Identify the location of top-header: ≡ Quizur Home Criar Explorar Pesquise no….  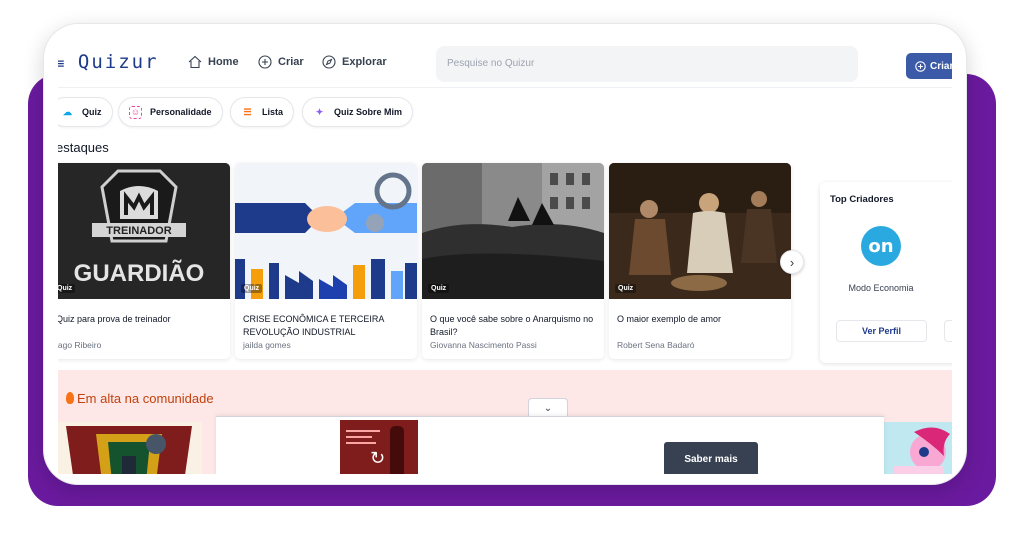
(505, 63).